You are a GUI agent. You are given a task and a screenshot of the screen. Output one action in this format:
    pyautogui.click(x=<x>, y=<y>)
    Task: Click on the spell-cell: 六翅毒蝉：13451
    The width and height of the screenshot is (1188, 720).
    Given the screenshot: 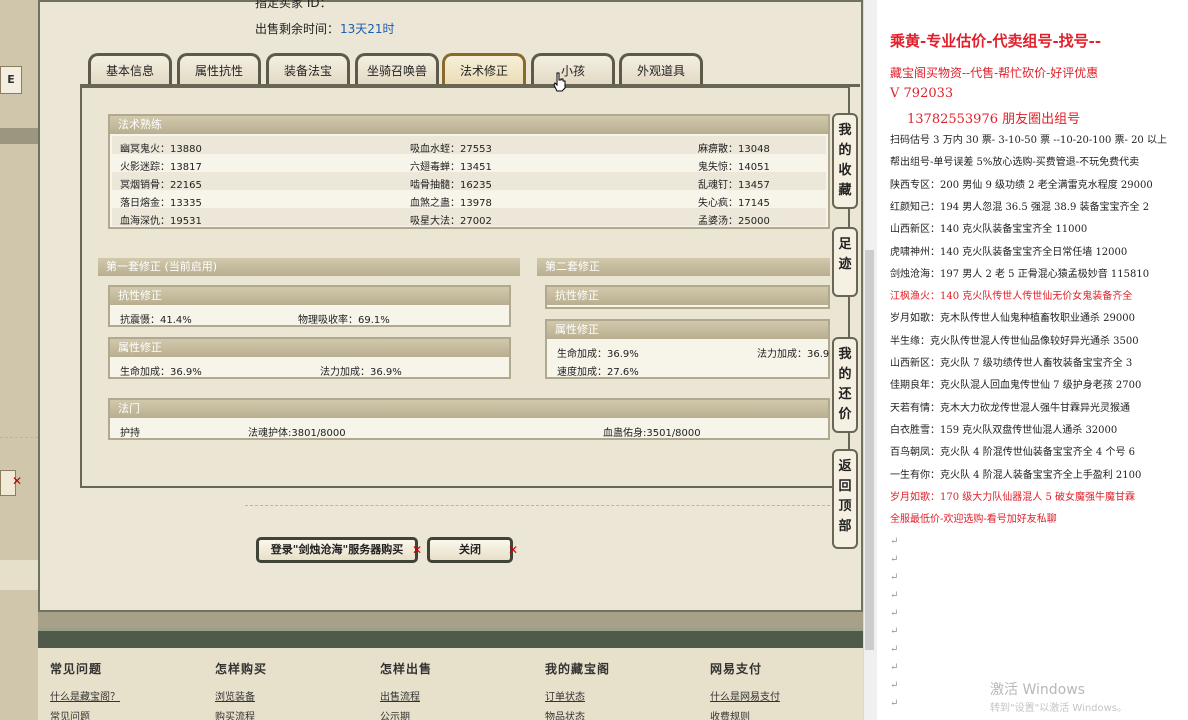 What is the action you would take?
    pyautogui.click(x=451, y=167)
    